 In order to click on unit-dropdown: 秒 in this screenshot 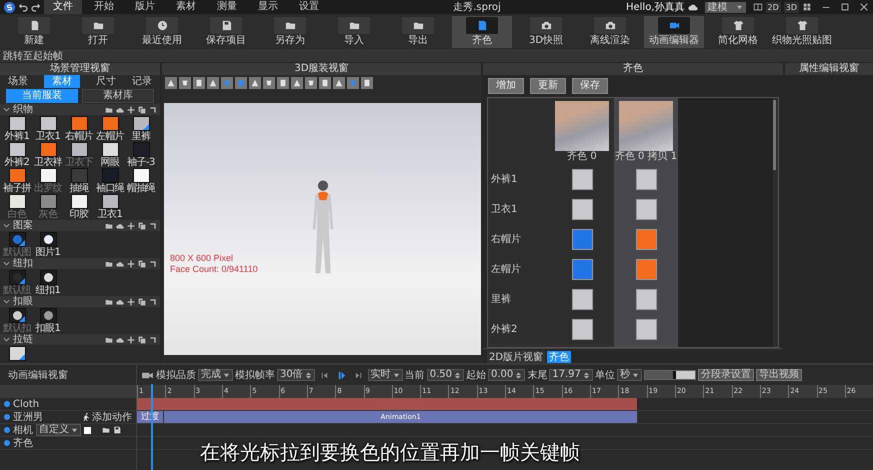, I will do `click(629, 375)`.